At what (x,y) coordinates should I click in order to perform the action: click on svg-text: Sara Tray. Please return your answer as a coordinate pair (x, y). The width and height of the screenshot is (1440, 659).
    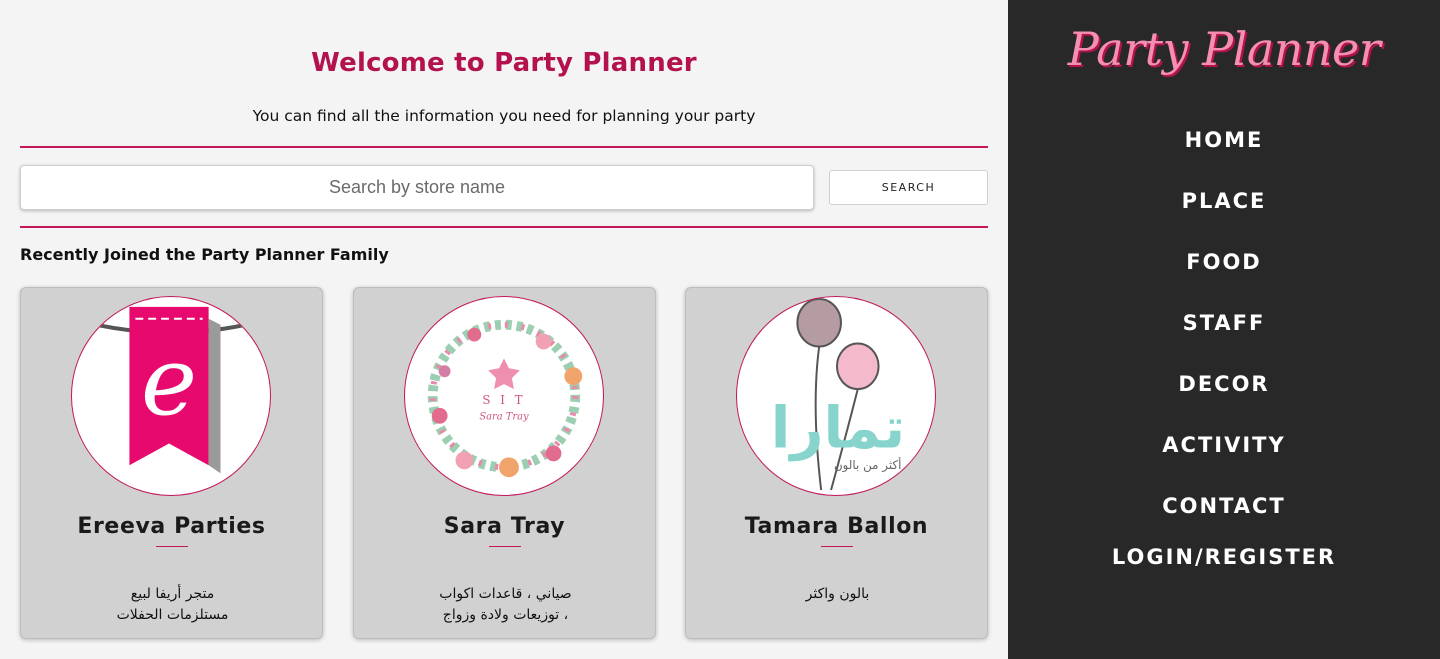
    Looking at the image, I should click on (504, 417).